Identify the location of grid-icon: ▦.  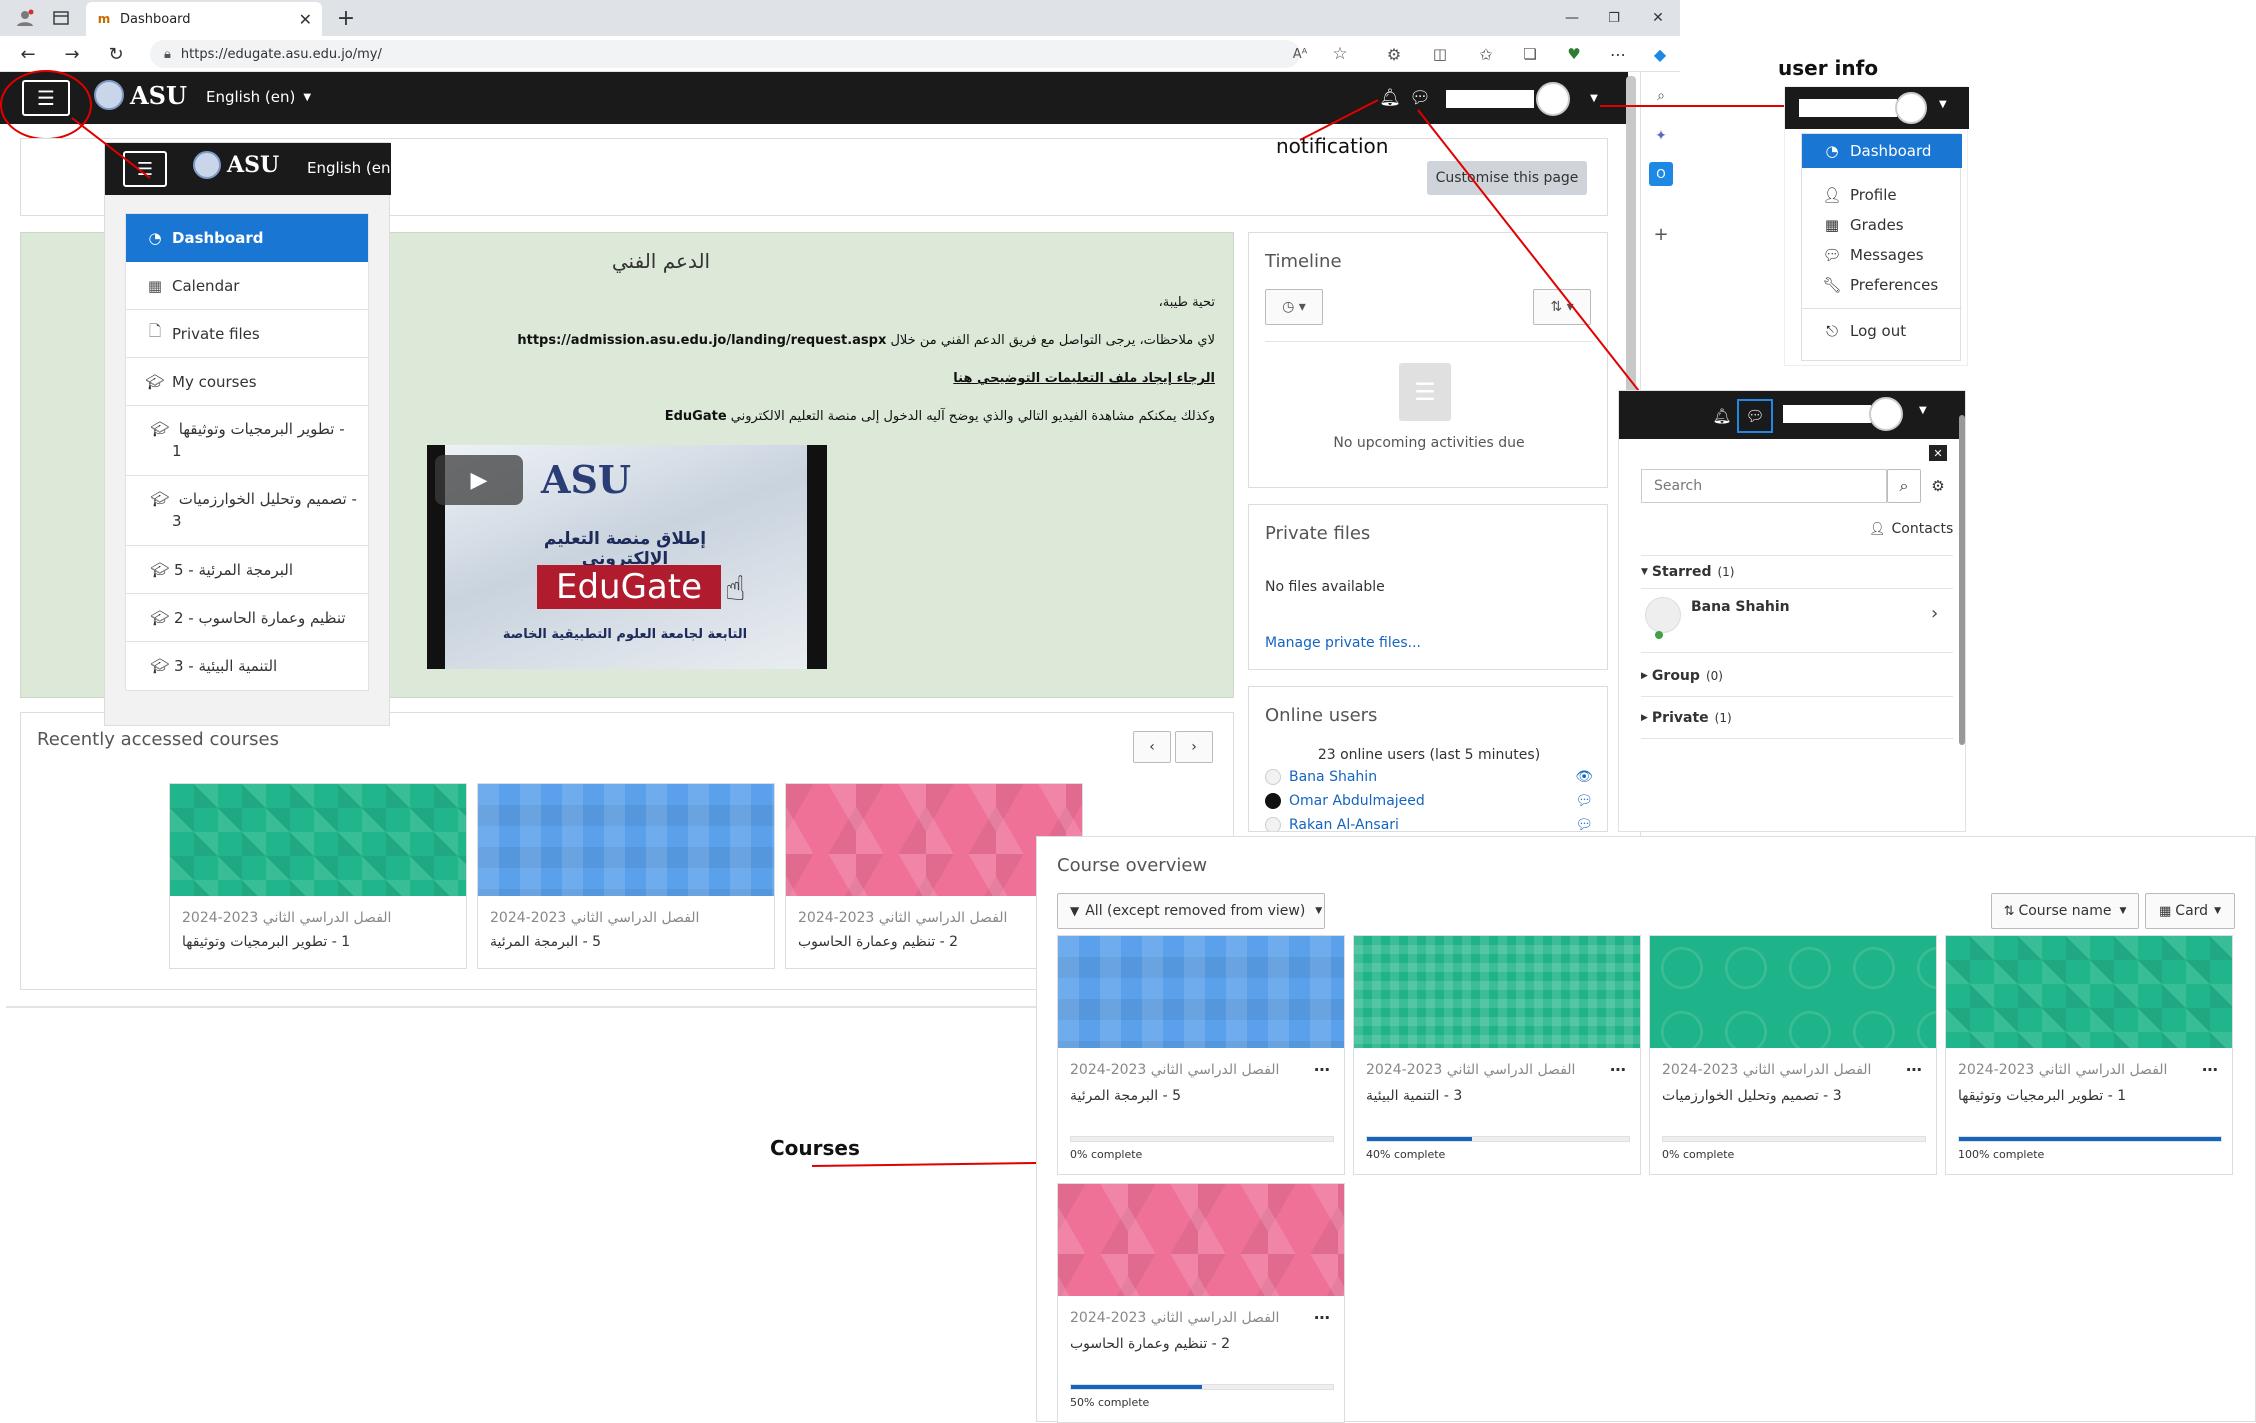
(2165, 911).